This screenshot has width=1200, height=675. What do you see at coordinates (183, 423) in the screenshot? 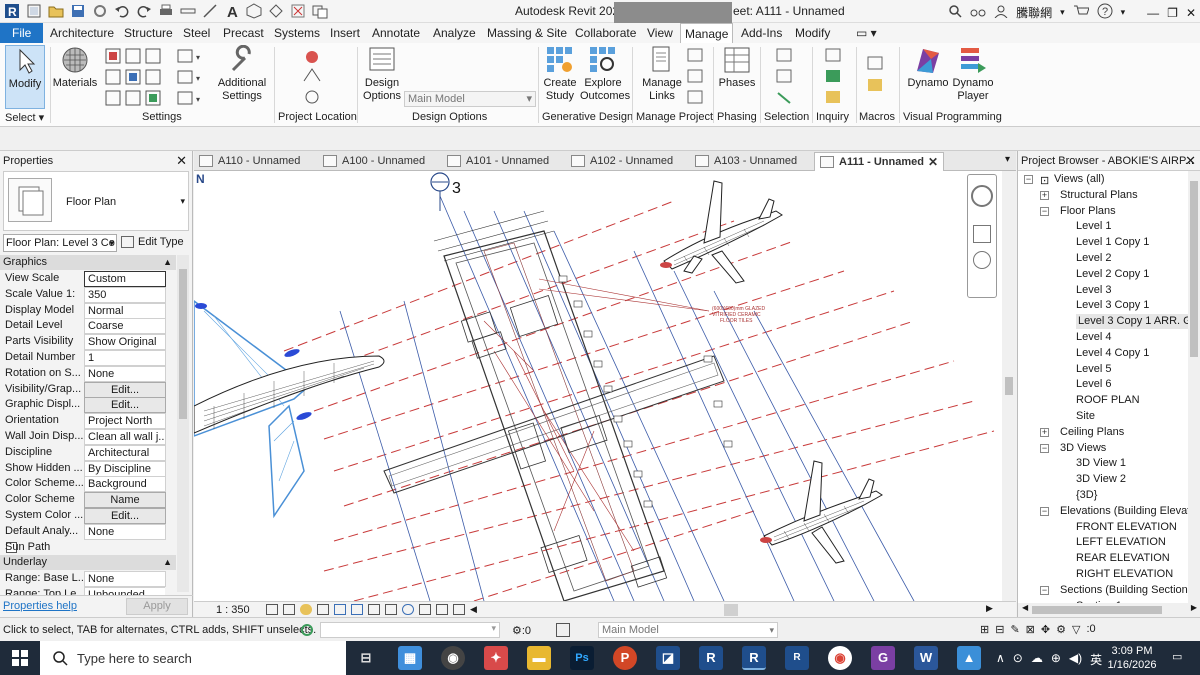
I see `properties-scrollbar` at bounding box center [183, 423].